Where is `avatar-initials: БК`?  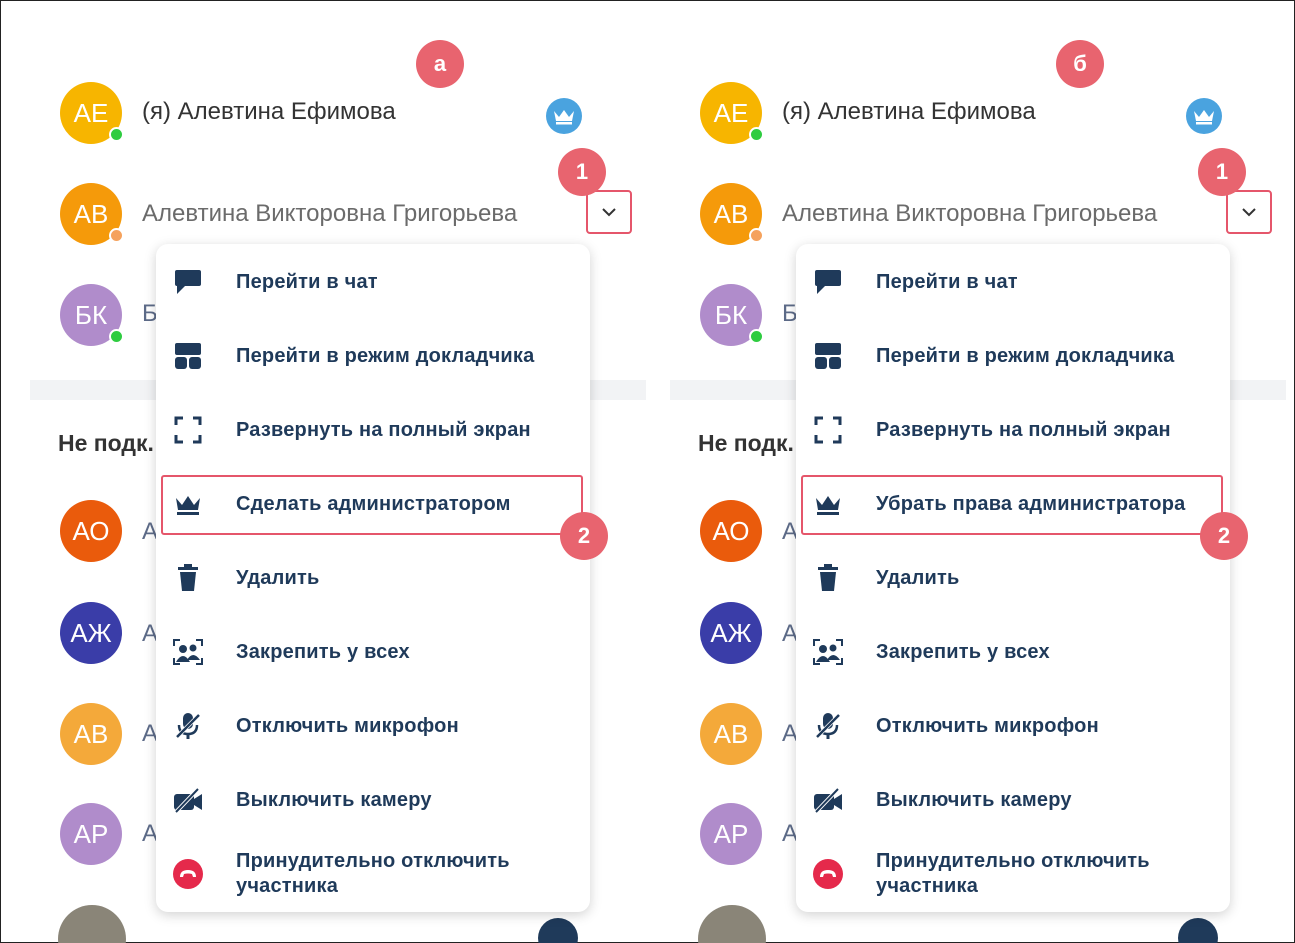
avatar-initials: БК is located at coordinates (731, 314).